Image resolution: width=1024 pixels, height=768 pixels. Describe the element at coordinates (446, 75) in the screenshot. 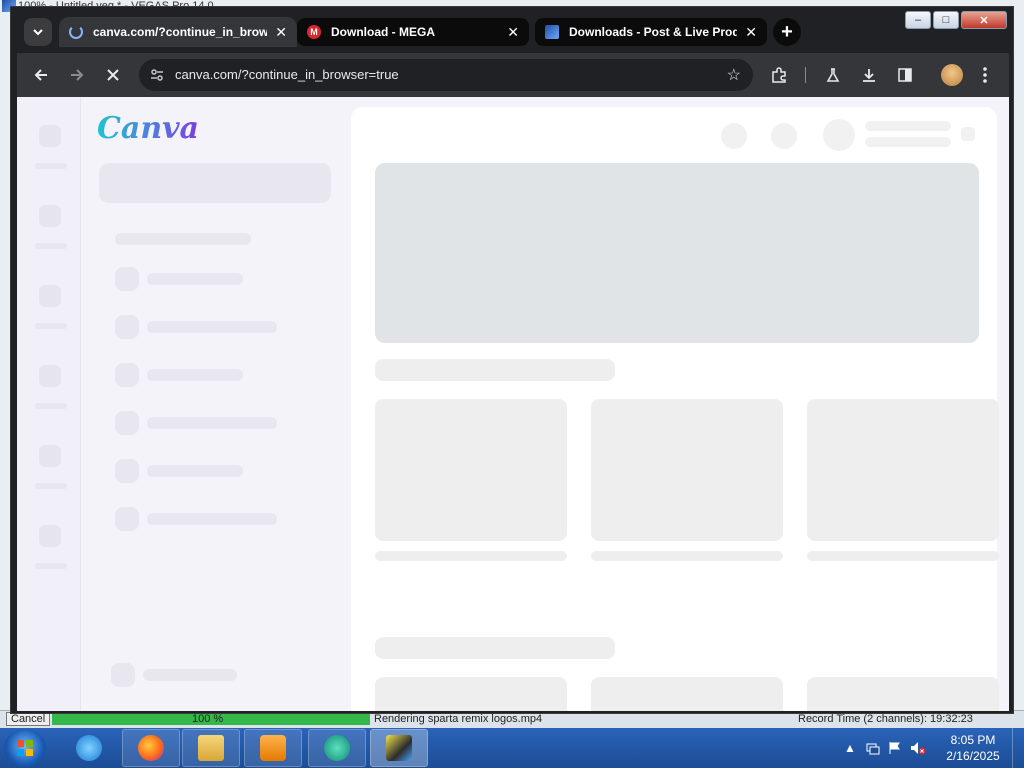

I see `address-bar: canva.com/?continue_in_browser=true ☆` at that location.